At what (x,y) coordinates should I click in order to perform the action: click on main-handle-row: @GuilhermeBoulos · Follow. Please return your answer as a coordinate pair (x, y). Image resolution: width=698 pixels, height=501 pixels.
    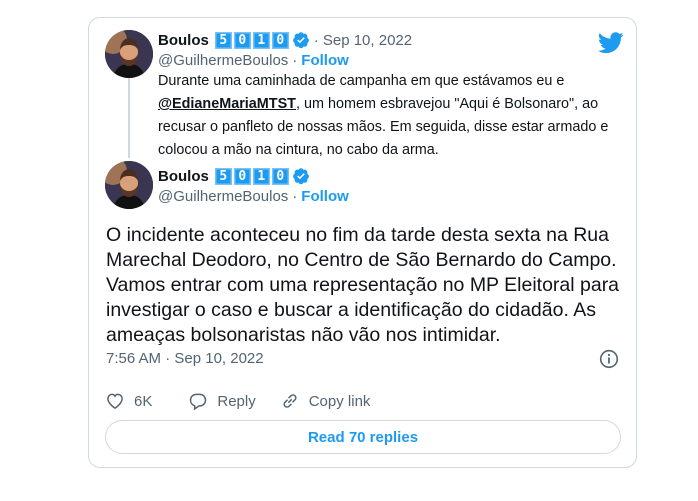
    Looking at the image, I should click on (253, 196).